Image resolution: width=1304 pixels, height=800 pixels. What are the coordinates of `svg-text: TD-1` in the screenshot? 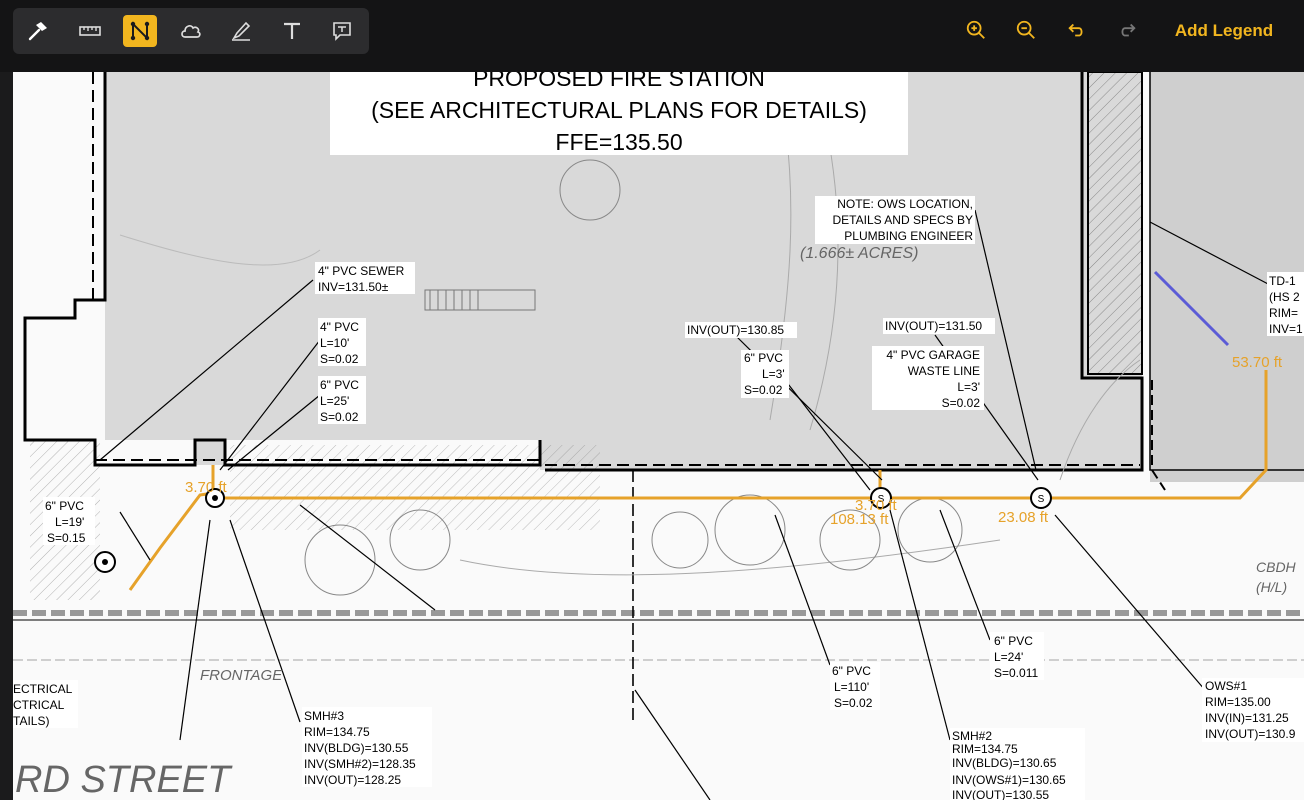 It's located at (1282, 281).